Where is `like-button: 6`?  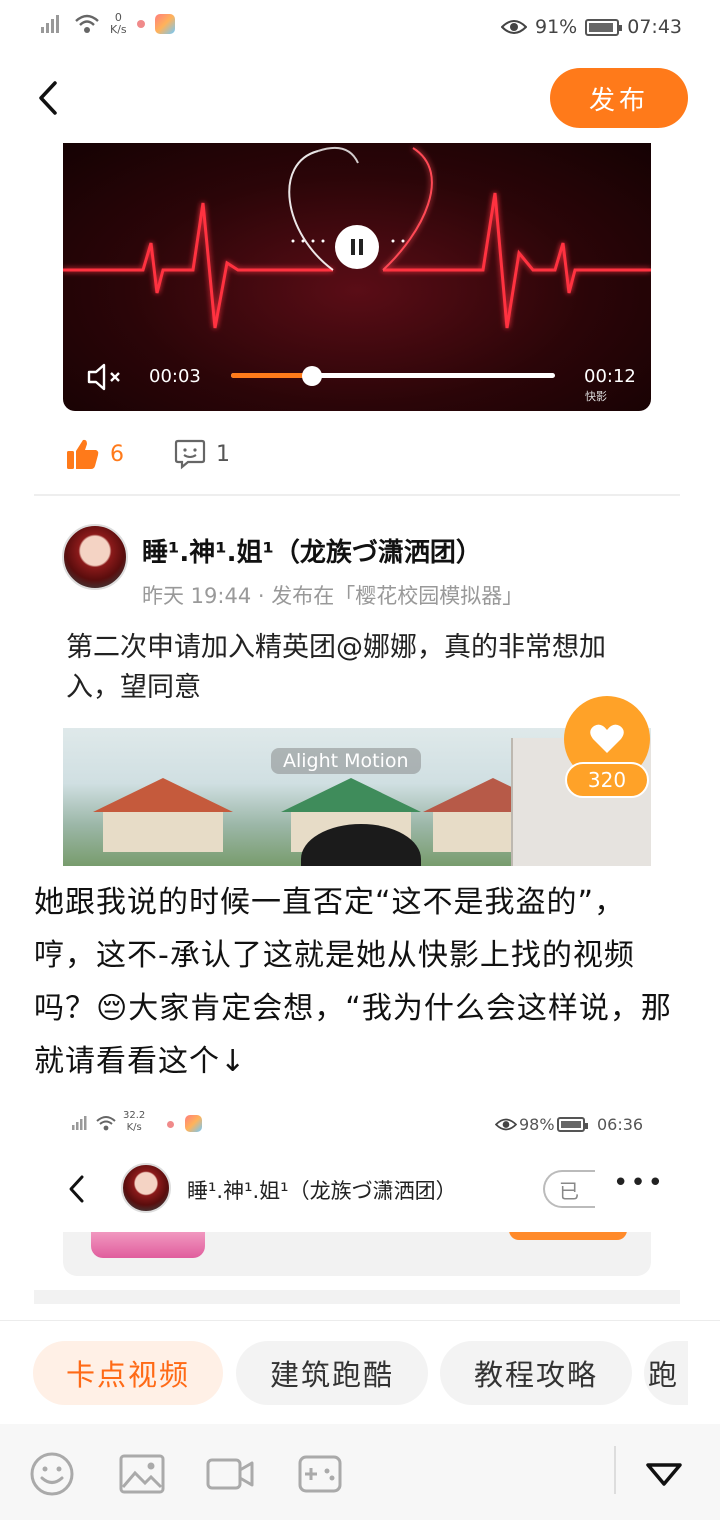
like-button: 6 is located at coordinates (95, 454).